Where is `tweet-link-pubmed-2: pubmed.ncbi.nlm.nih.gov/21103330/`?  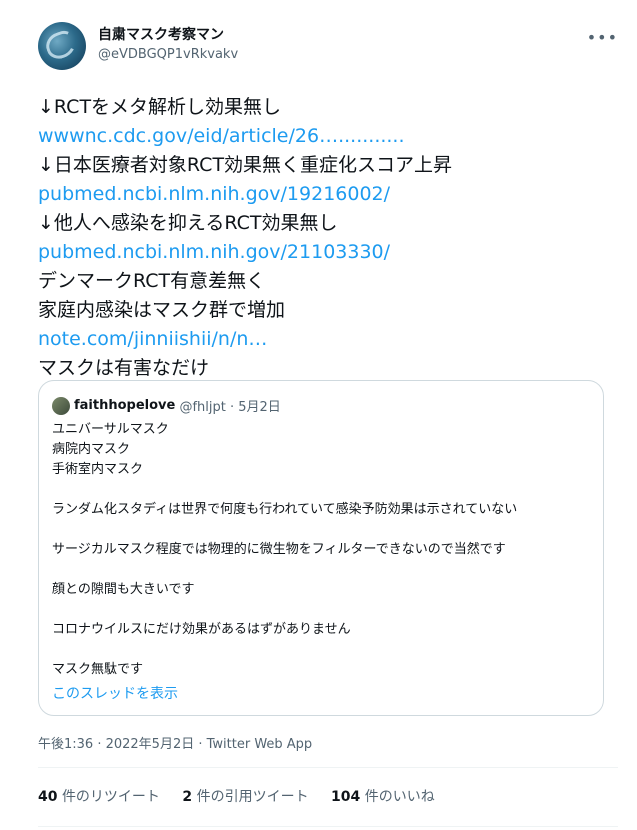
tweet-link-pubmed-2: pubmed.ncbi.nlm.nih.gov/21103330/ is located at coordinates (328, 252).